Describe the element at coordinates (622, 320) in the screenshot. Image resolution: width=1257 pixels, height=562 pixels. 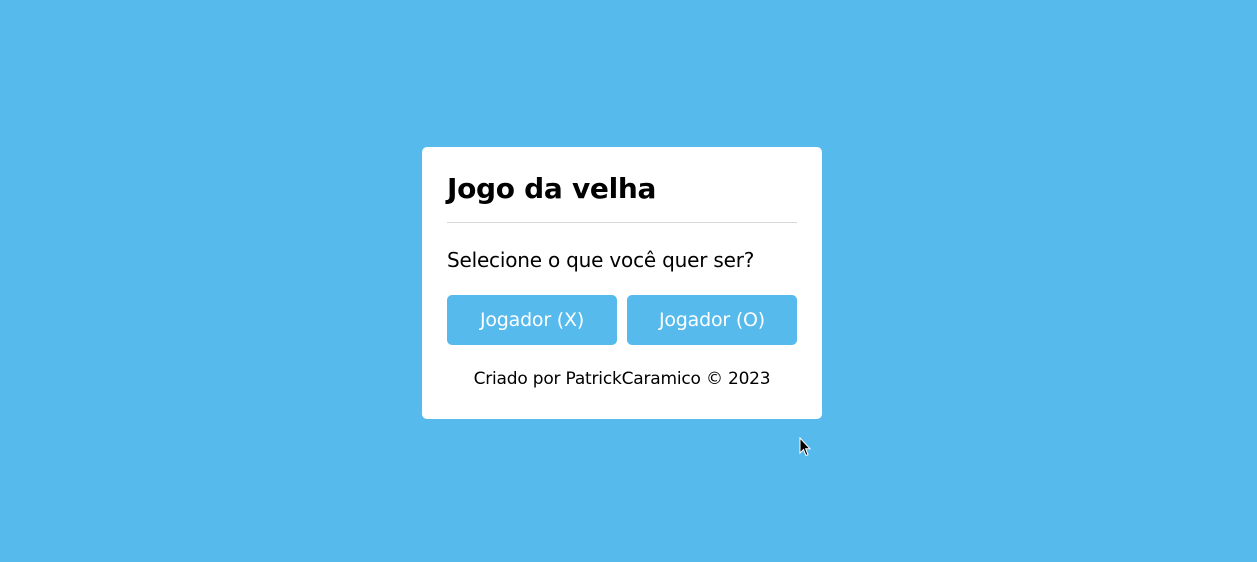
I see `player-options: Jogador (X) Jogador (O)` at that location.